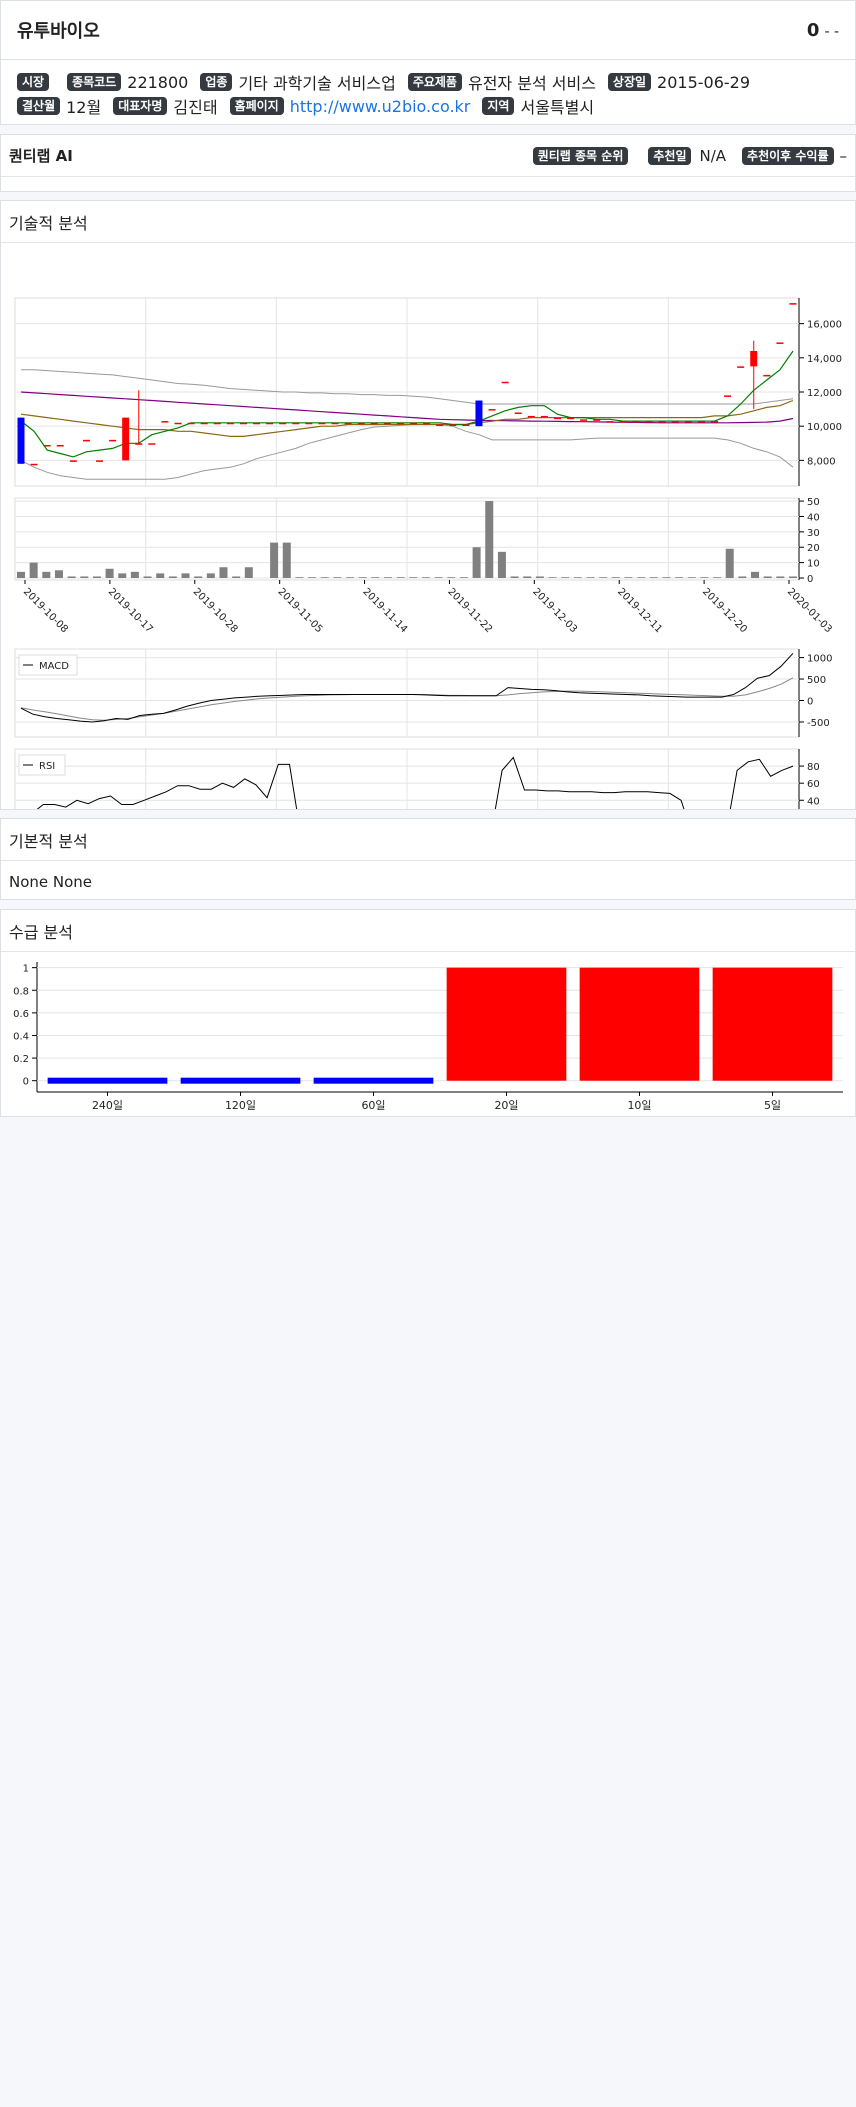 Image resolution: width=856 pixels, height=2107 pixels. Describe the element at coordinates (813, 533) in the screenshot. I see `volume-axis-tick-label: 30` at that location.